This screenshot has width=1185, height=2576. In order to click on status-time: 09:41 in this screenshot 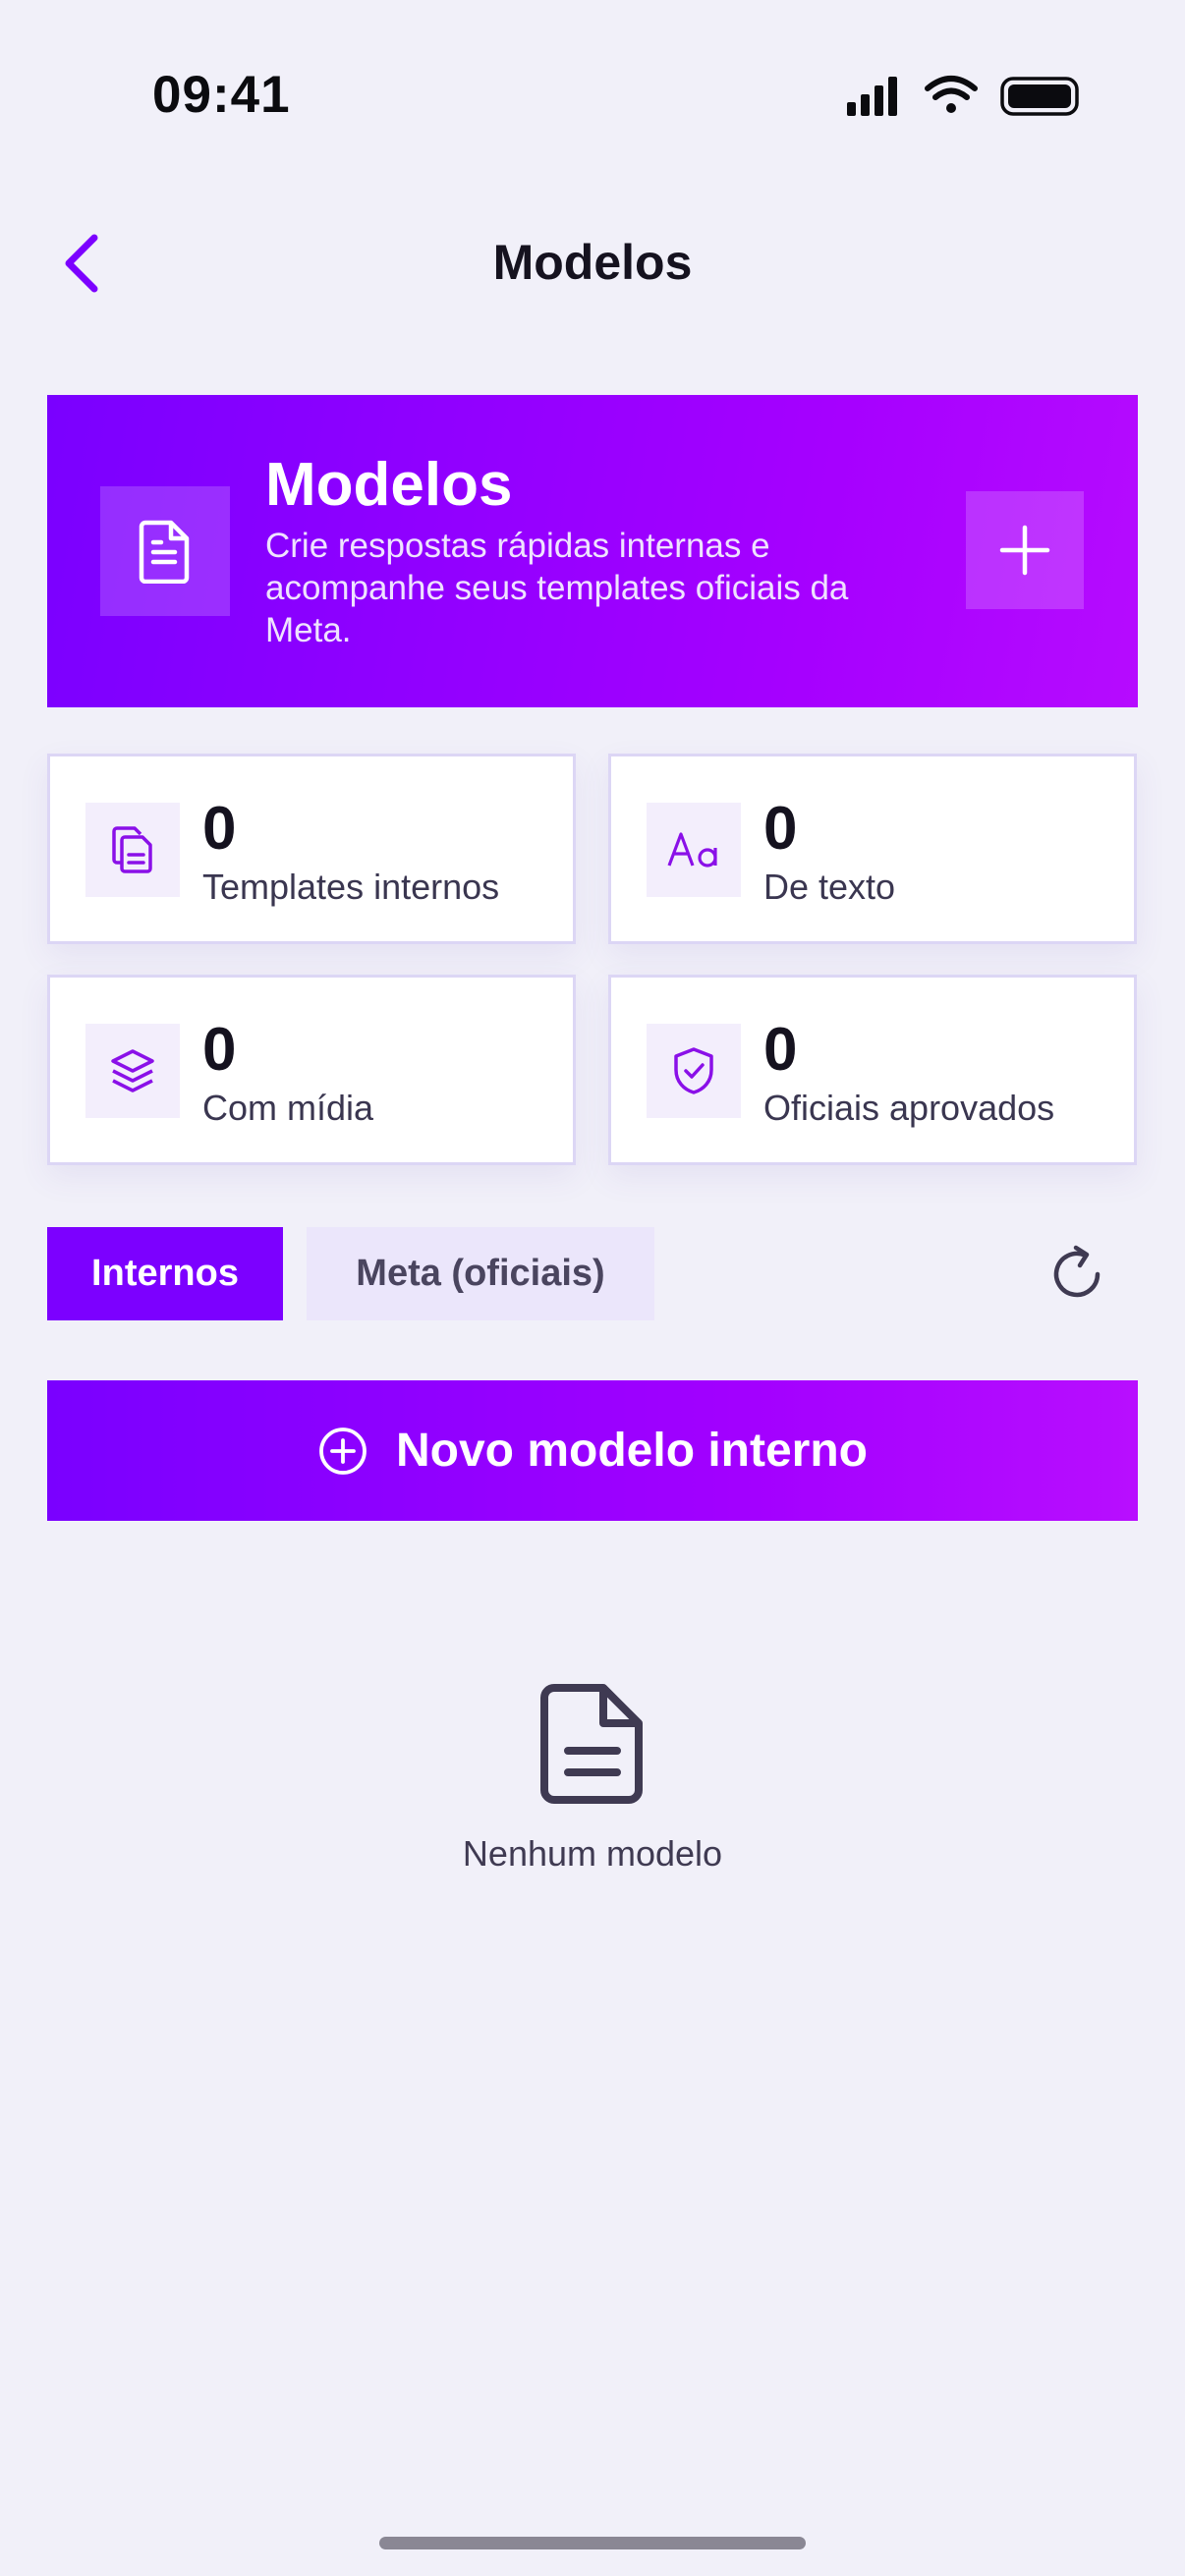, I will do `click(222, 95)`.